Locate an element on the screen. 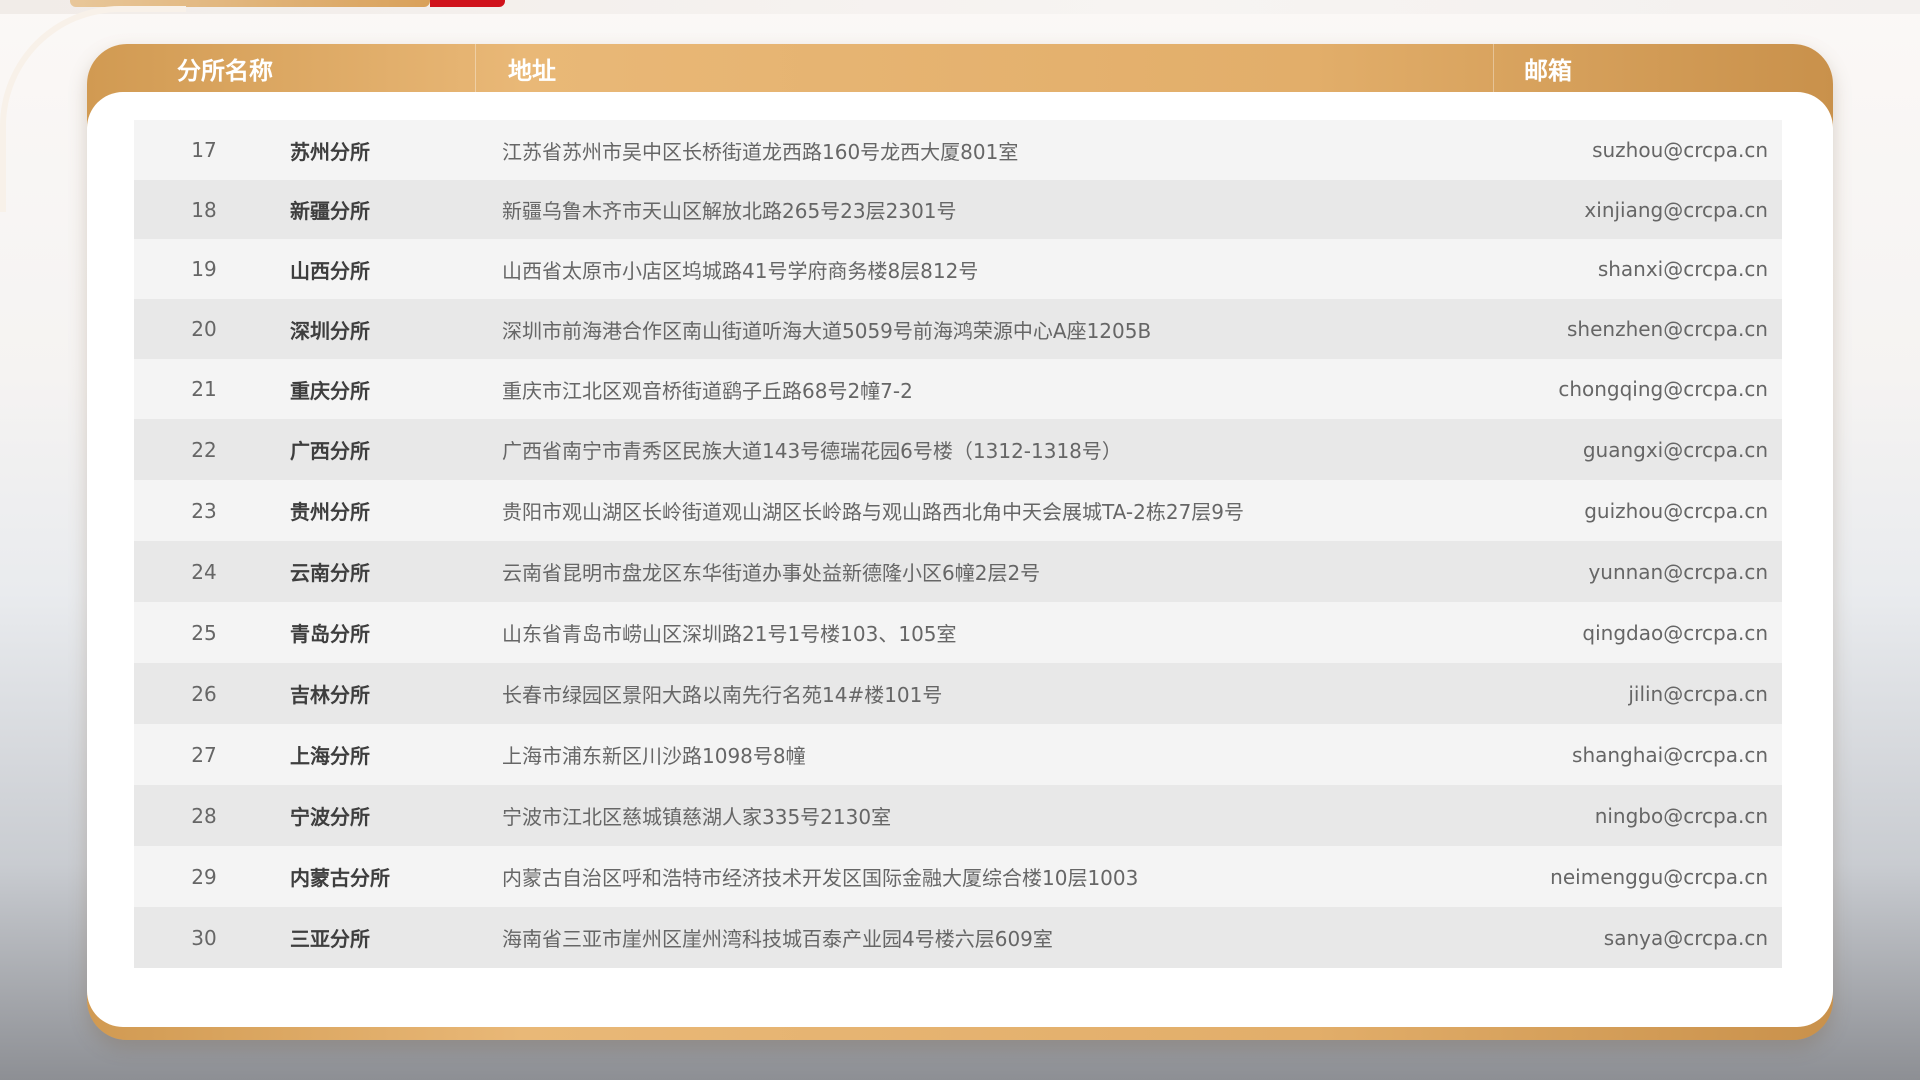 Image resolution: width=1920 pixels, height=1080 pixels. branch-address: 长春市绿园区景阳大路以南先行名苑14#楼101号 is located at coordinates (722, 695).